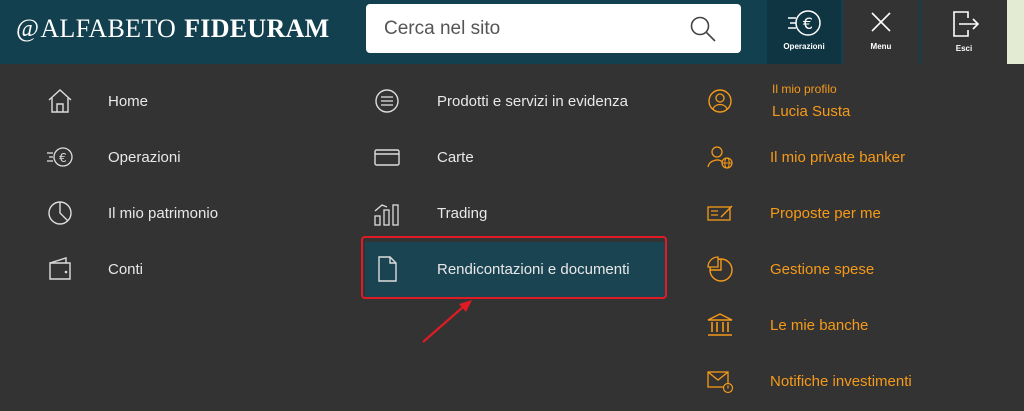 The image size is (1024, 411). Describe the element at coordinates (176, 269) in the screenshot. I see `menu-item-conti: Conti` at that location.